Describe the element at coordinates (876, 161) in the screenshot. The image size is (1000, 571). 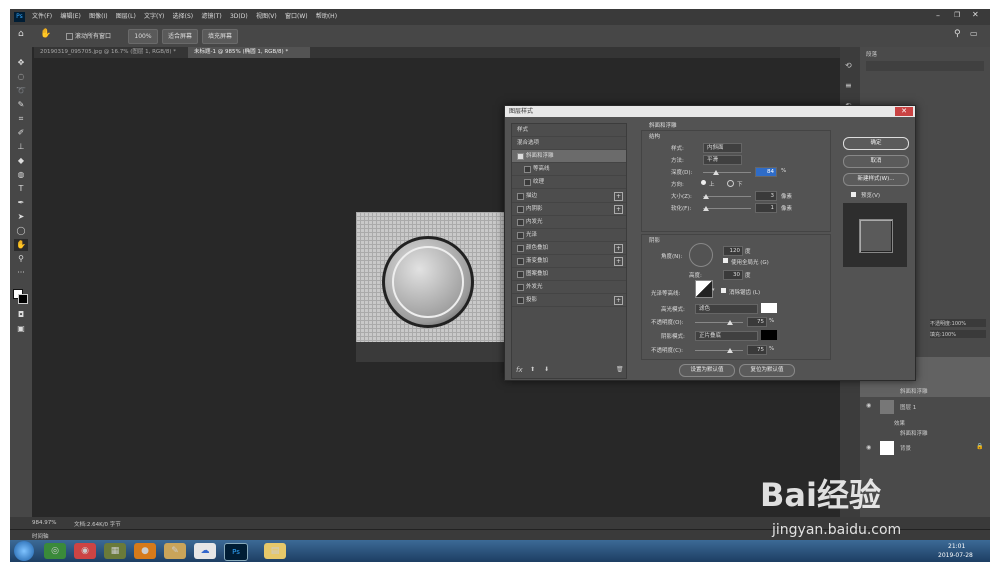
I see `cancel-button: 取消` at that location.